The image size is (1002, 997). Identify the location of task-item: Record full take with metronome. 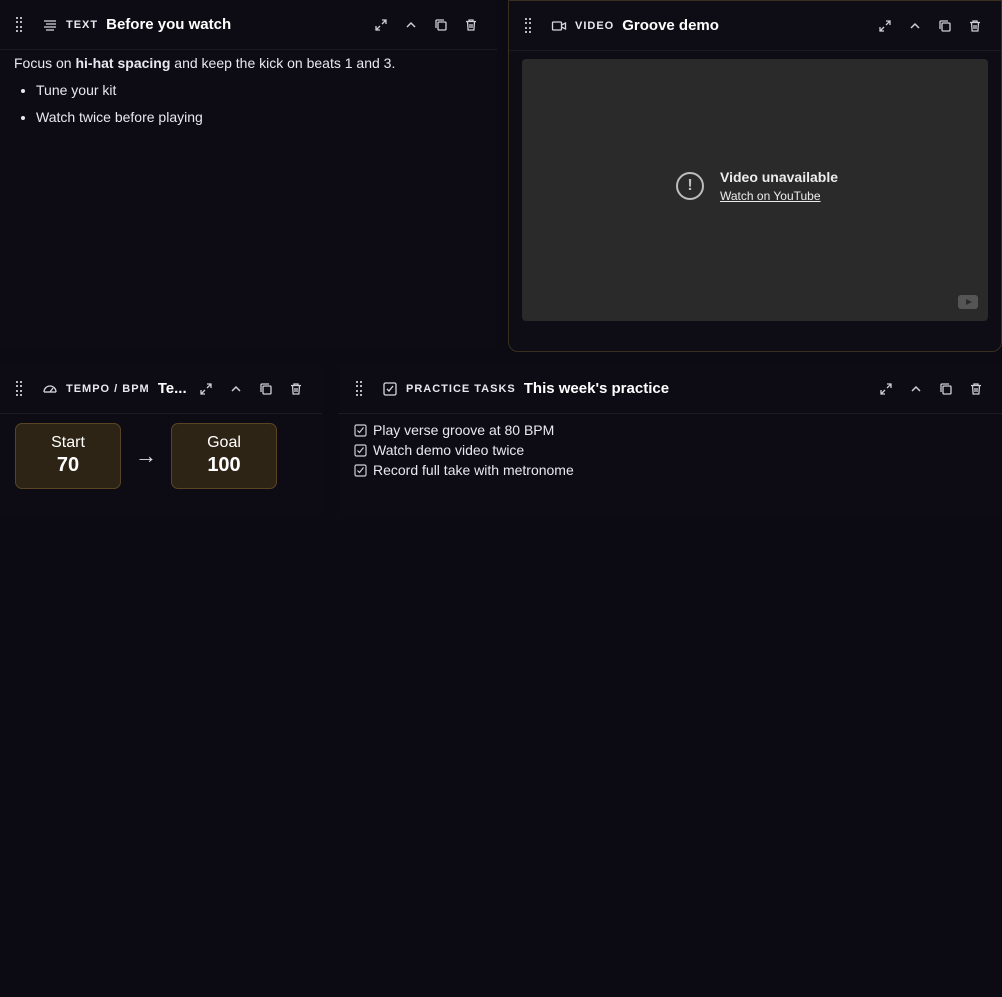
(670, 470).